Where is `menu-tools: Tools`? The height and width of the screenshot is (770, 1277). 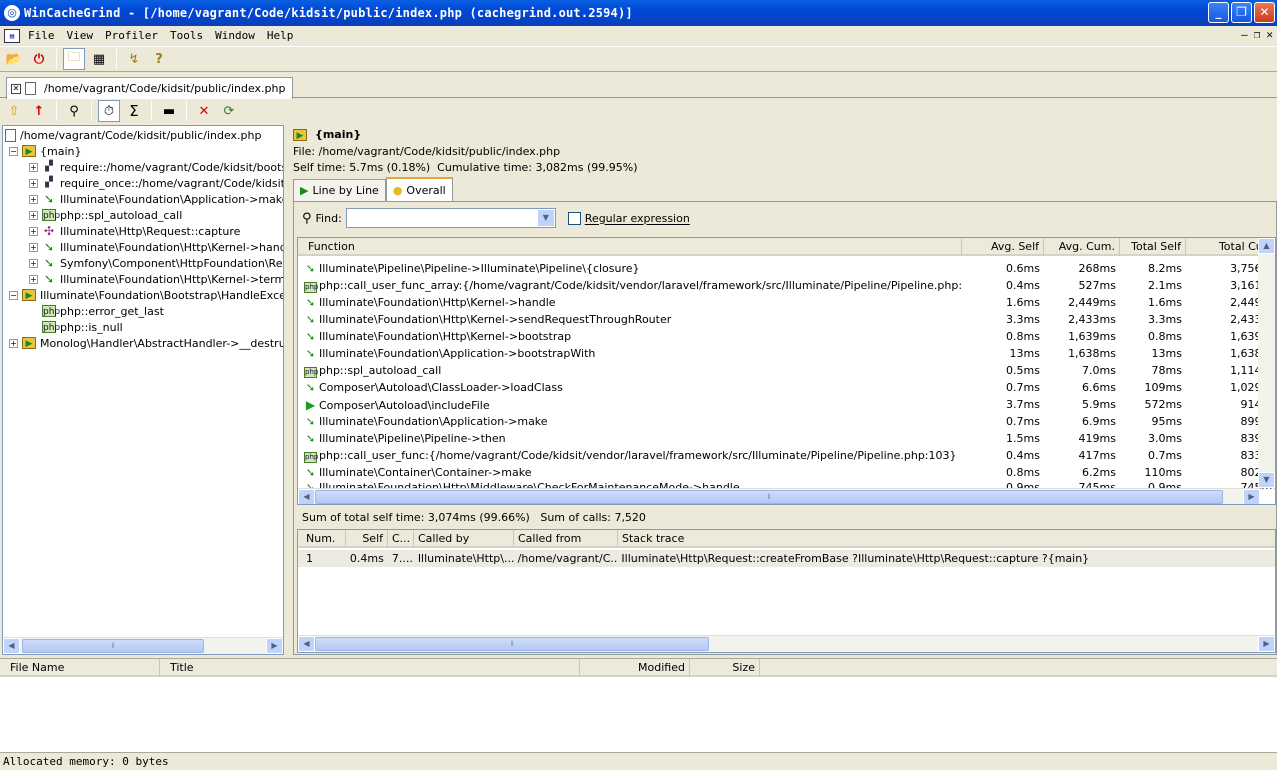 menu-tools: Tools is located at coordinates (186, 35).